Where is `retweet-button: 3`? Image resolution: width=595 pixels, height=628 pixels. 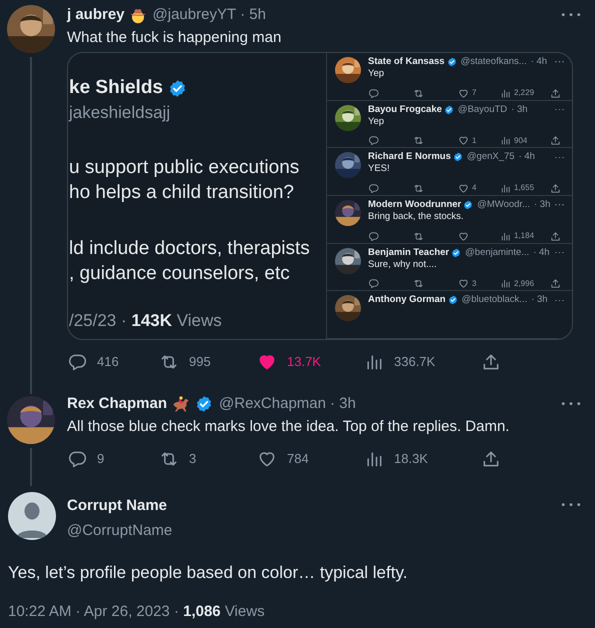 retweet-button: 3 is located at coordinates (177, 459).